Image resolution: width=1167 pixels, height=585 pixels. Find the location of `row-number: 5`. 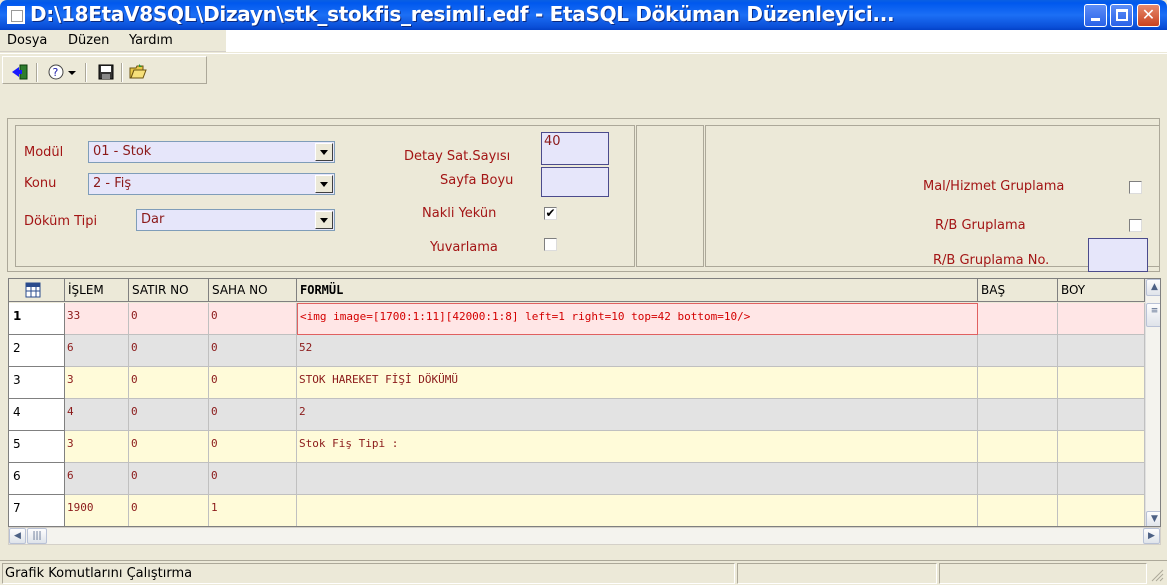

row-number: 5 is located at coordinates (37, 447).